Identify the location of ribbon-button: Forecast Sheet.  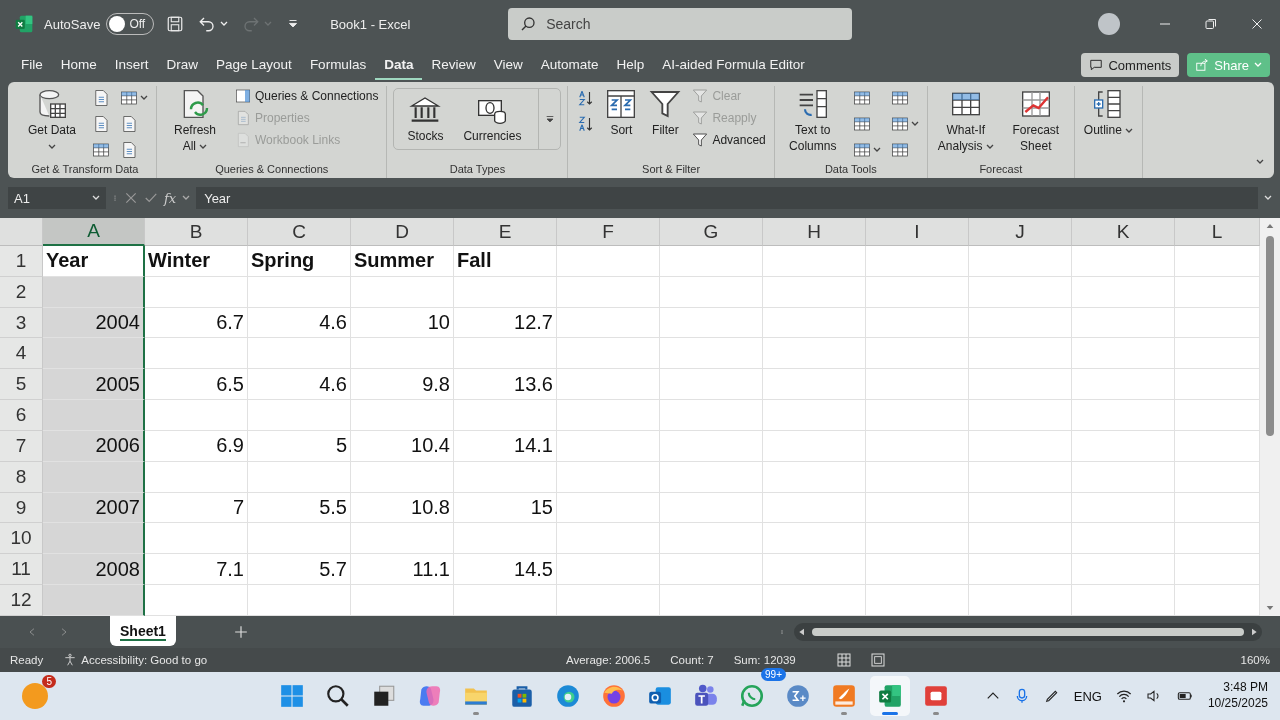
(1035, 121).